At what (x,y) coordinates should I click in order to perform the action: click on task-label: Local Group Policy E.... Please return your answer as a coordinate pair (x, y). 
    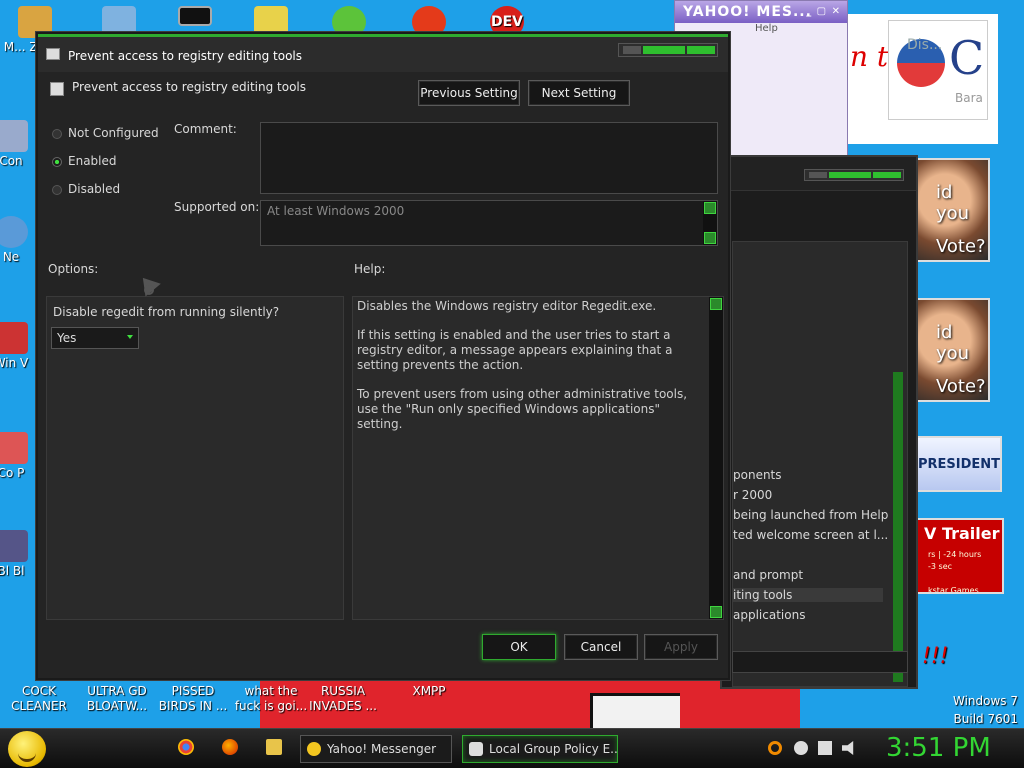
    Looking at the image, I should click on (553, 749).